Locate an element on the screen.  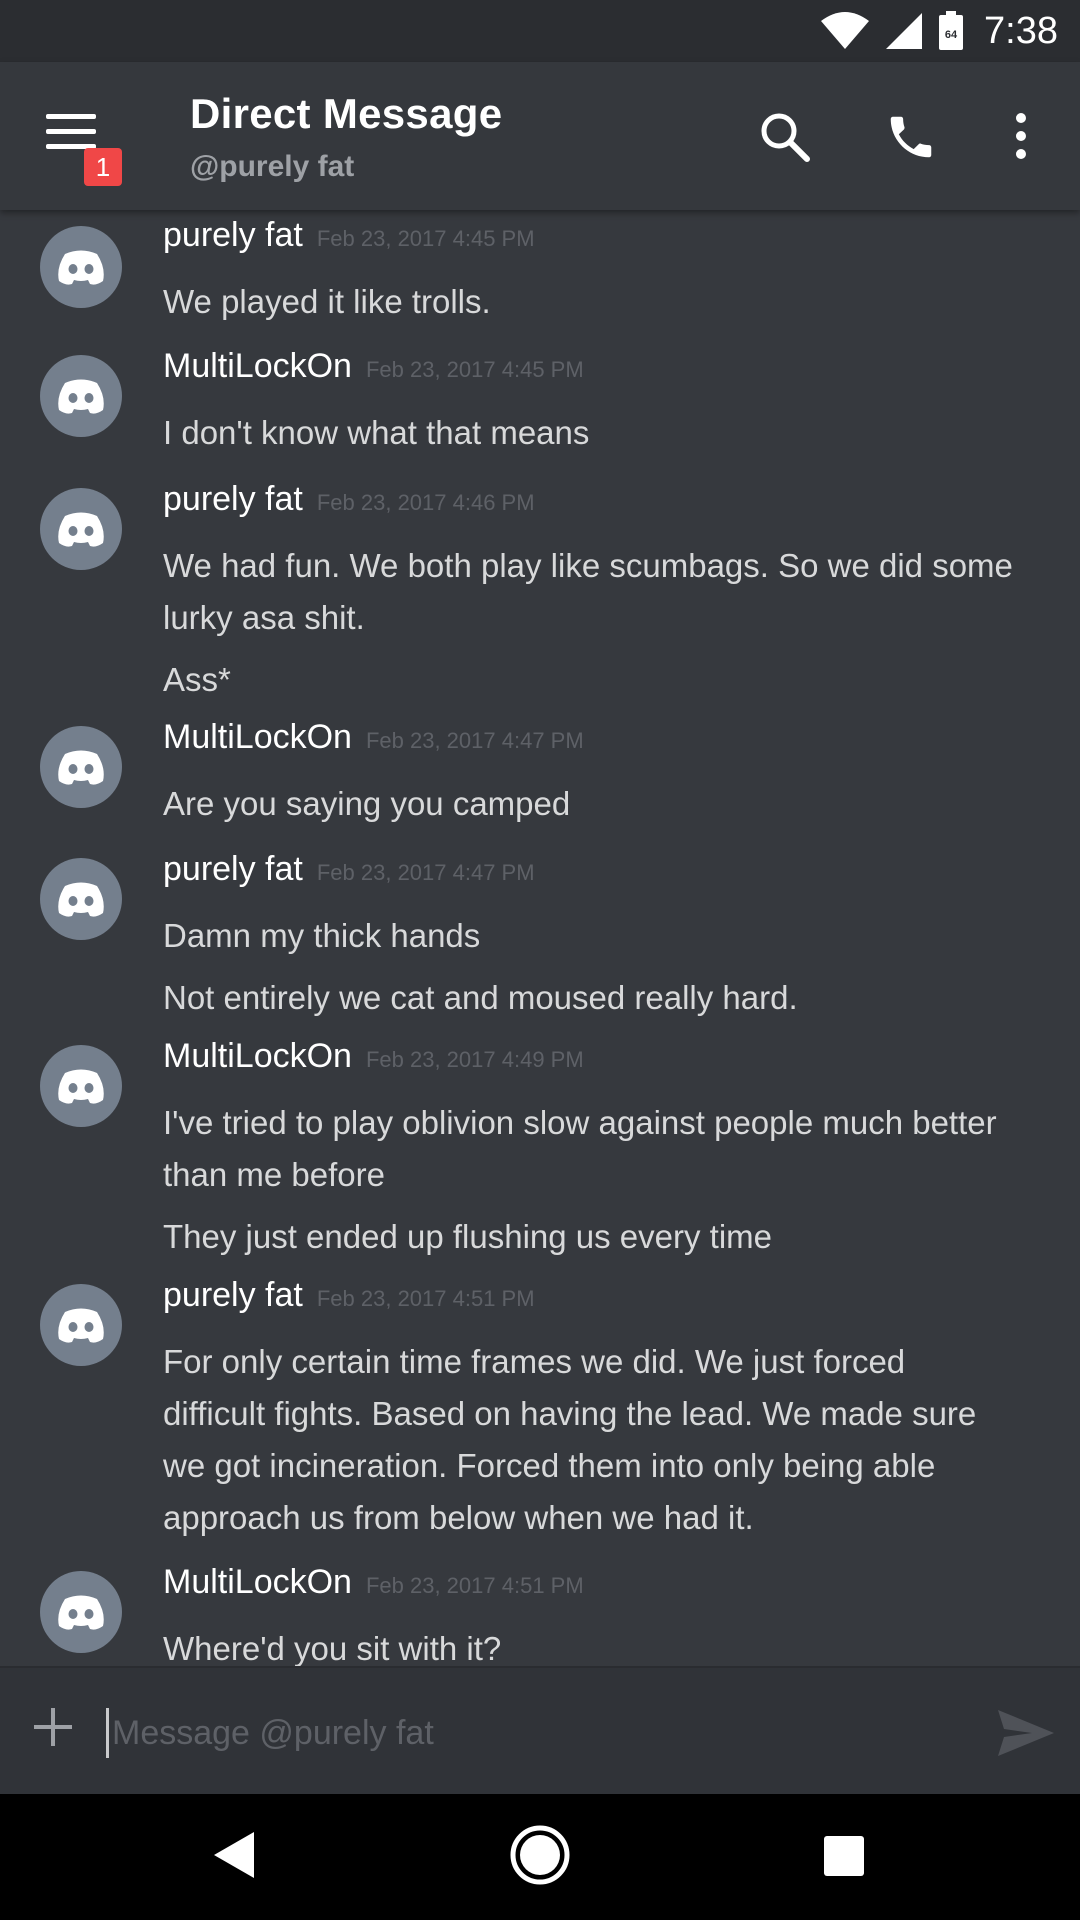
message-text: Are you saying you camped is located at coordinates (367, 803).